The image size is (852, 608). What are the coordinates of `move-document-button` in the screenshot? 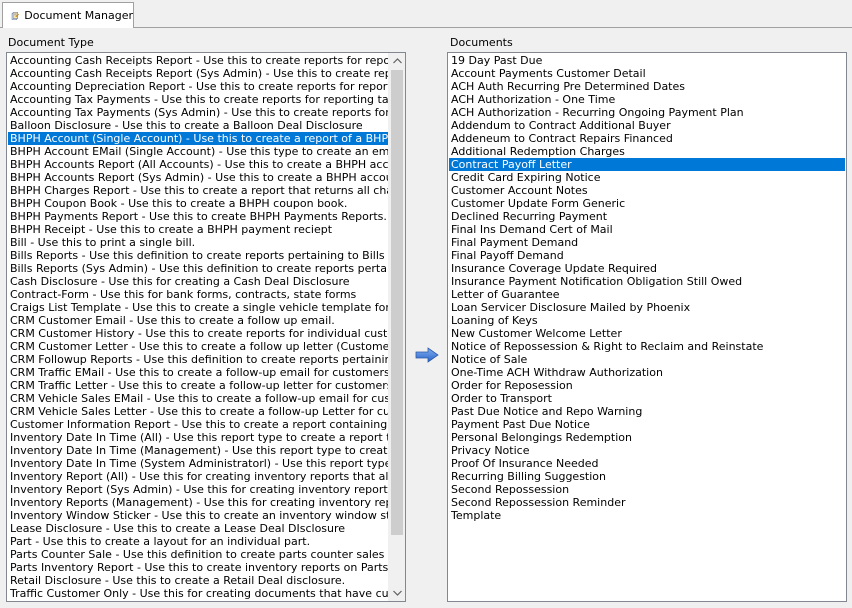 It's located at (427, 355).